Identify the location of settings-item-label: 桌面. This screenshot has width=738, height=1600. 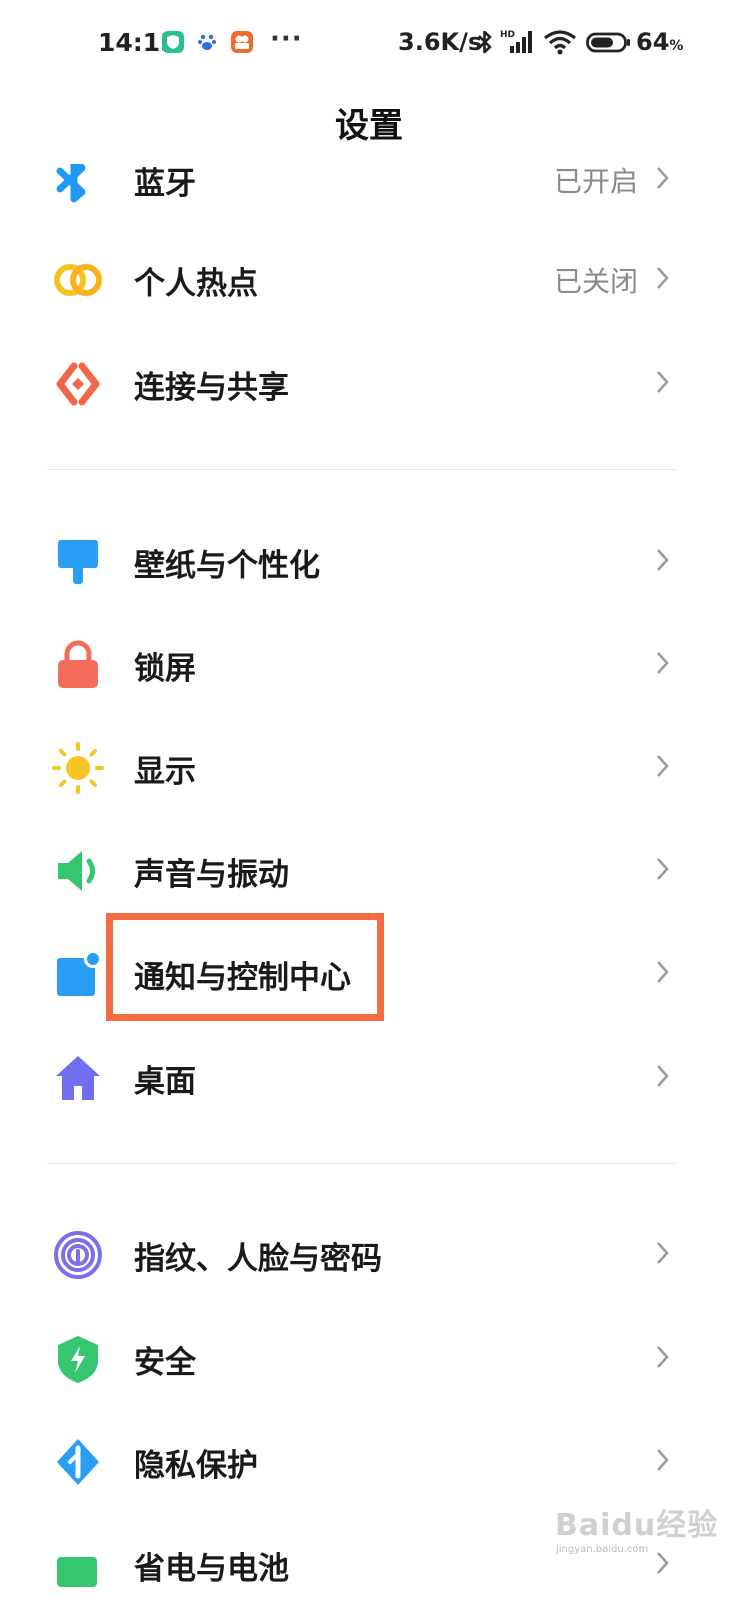
(165, 1082).